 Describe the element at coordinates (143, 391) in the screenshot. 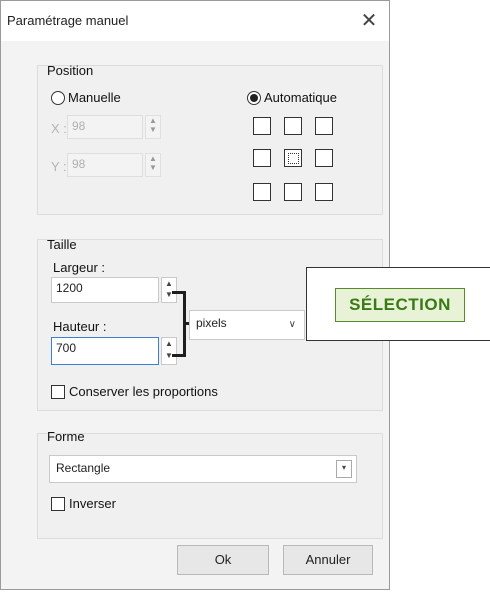

I see `keep-ratio-label: Conserver les proportions` at that location.